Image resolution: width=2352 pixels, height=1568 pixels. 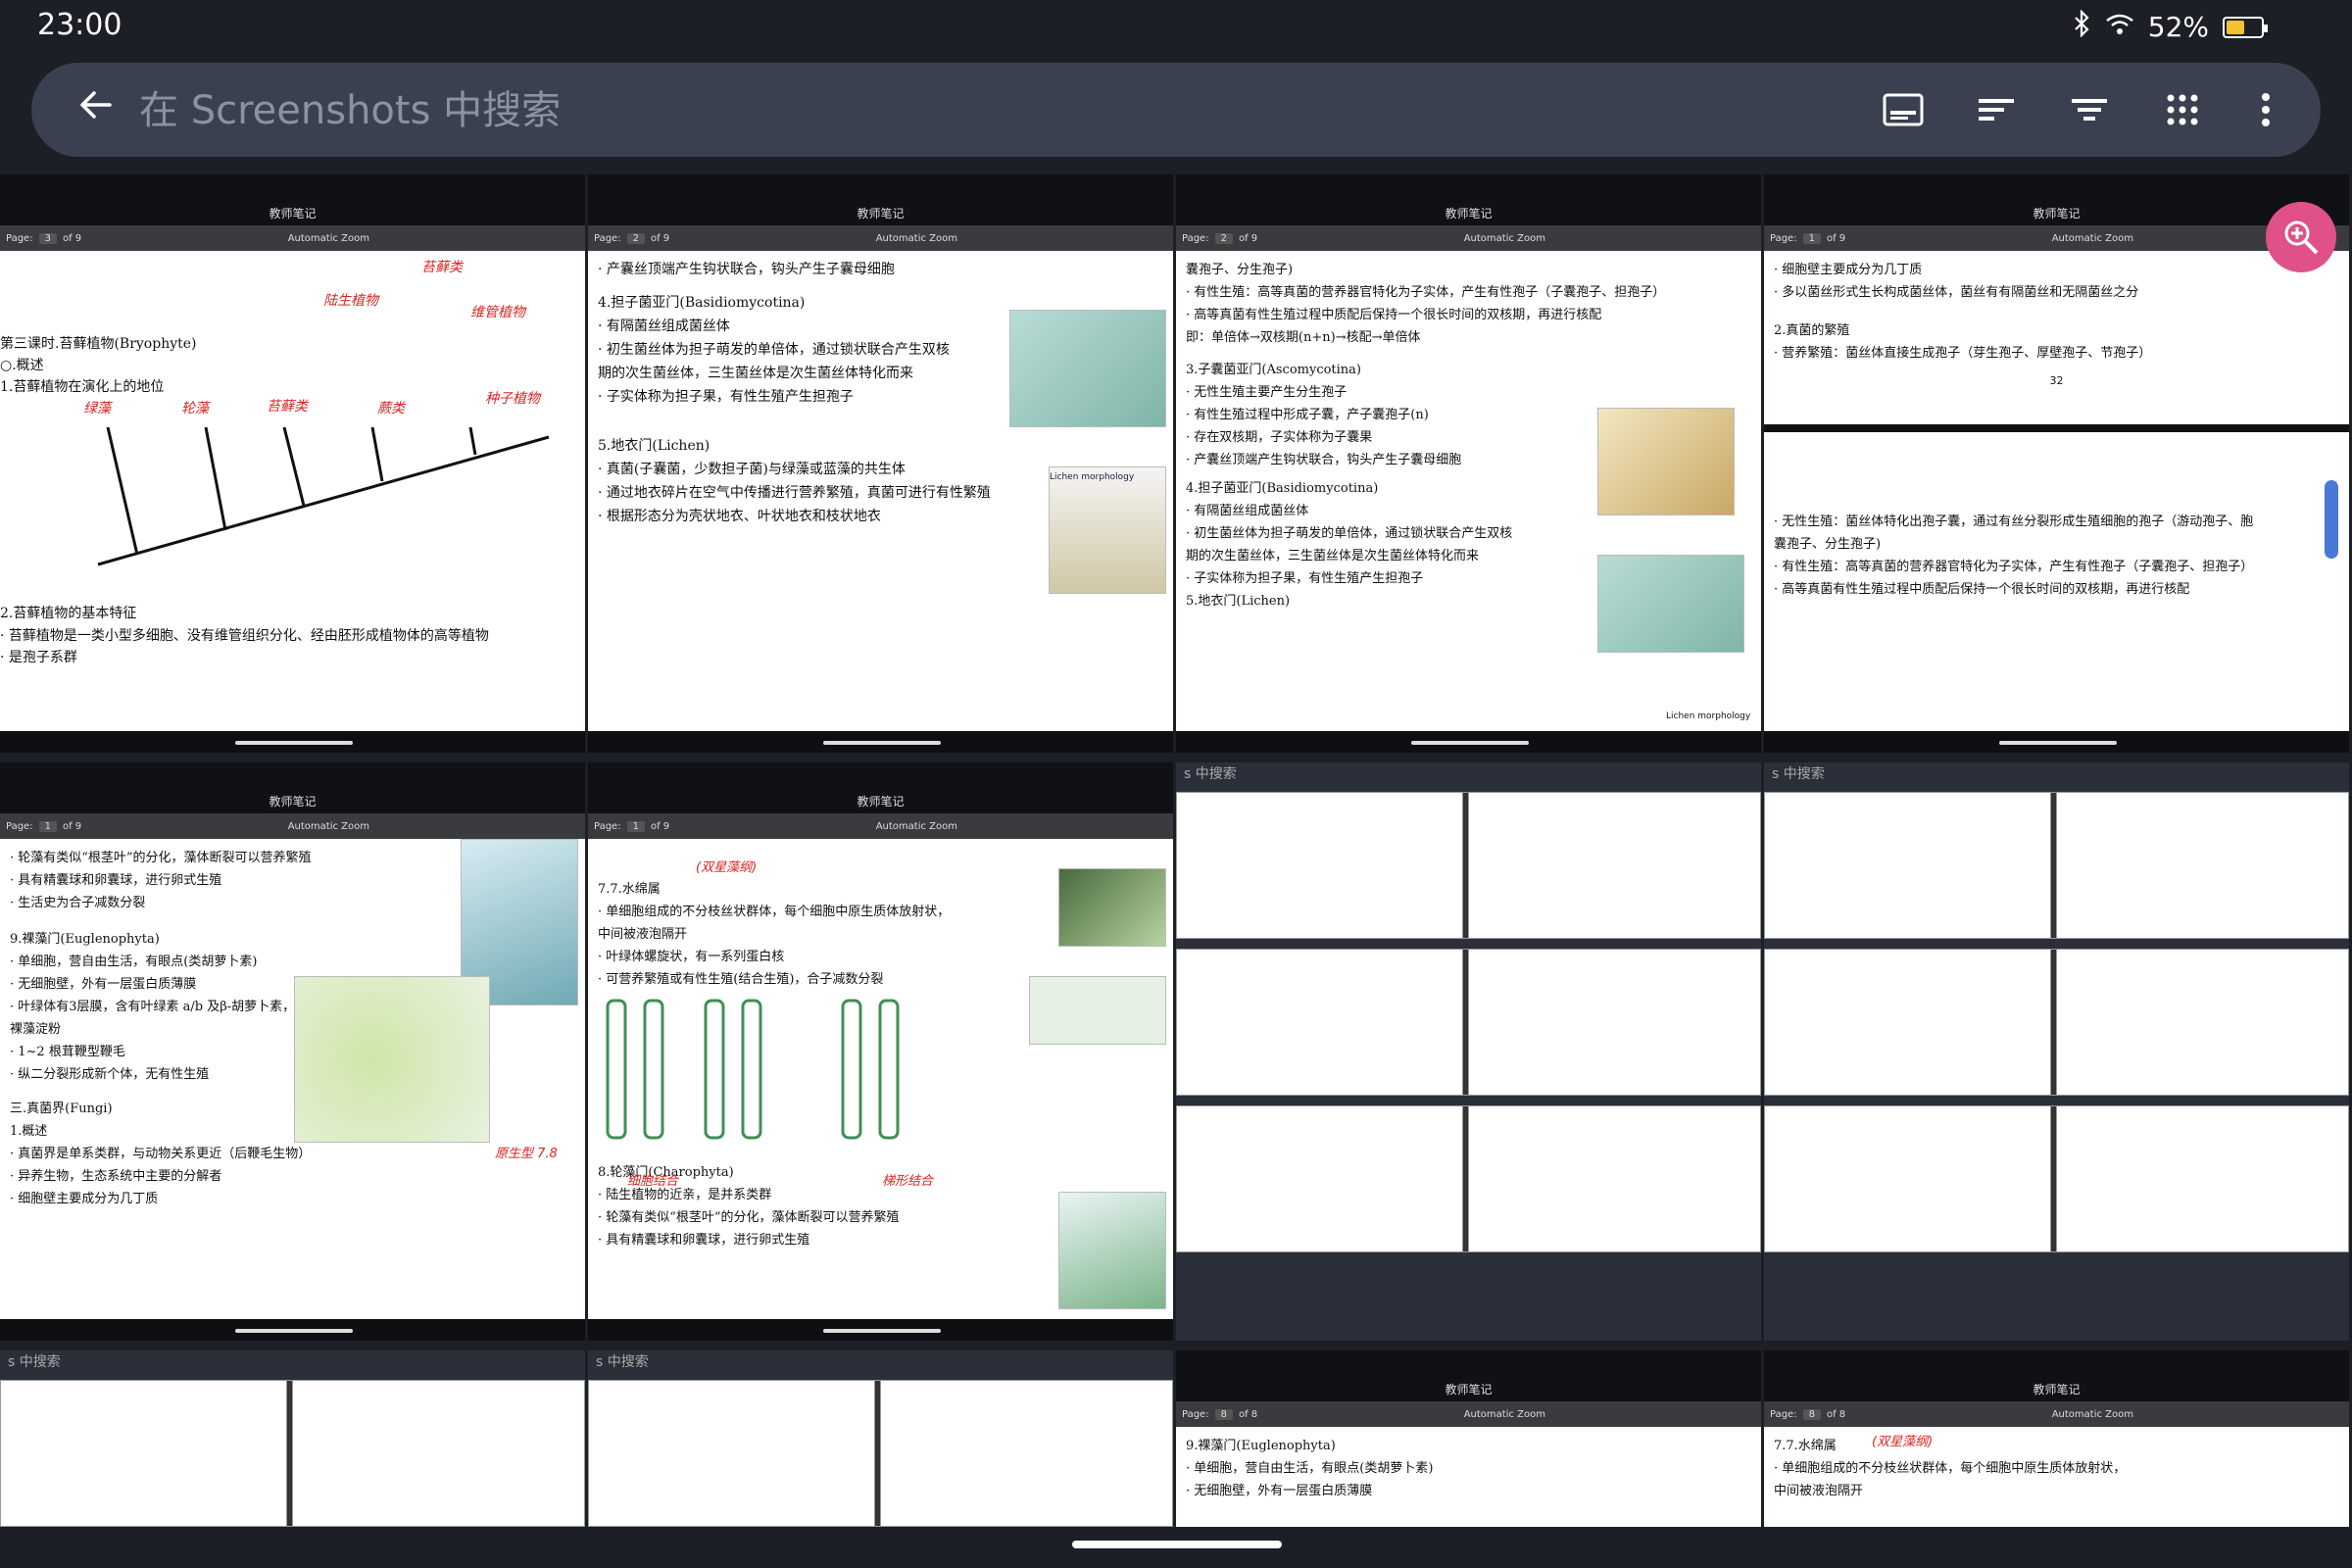 I want to click on grid-button, so click(x=2182, y=109).